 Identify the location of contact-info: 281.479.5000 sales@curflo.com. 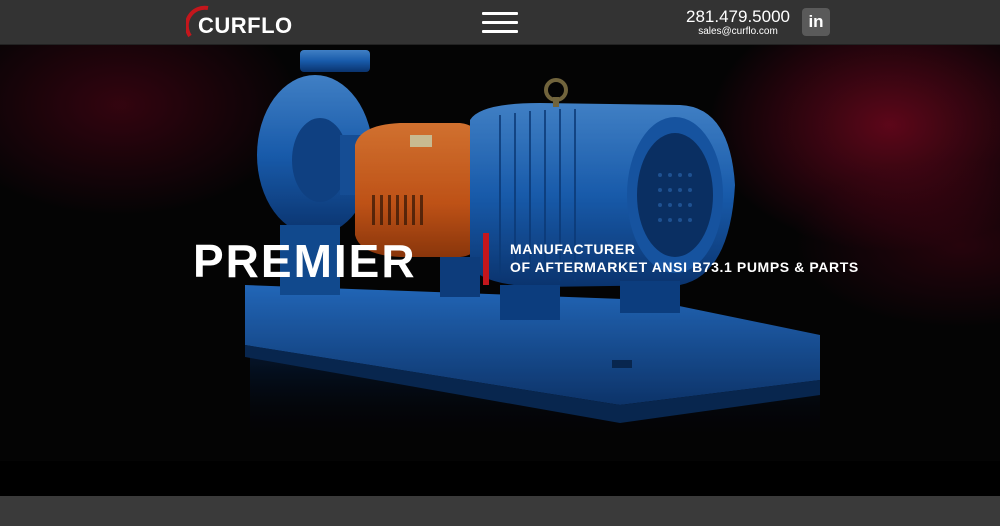
(738, 22).